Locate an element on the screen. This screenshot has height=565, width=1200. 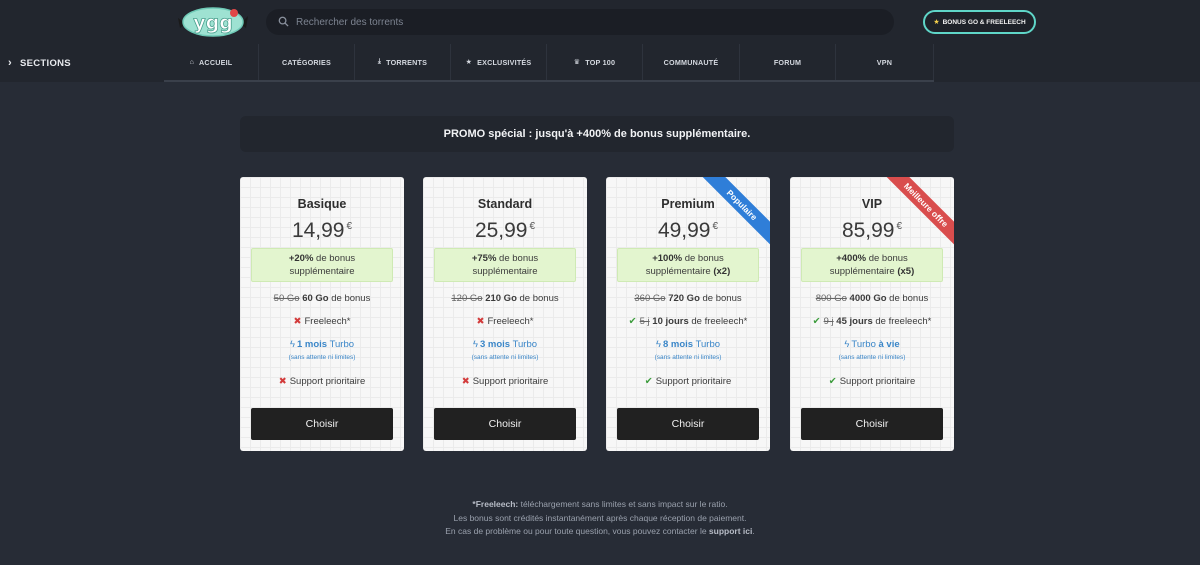
nav-item-vpn: VPN is located at coordinates (885, 62).